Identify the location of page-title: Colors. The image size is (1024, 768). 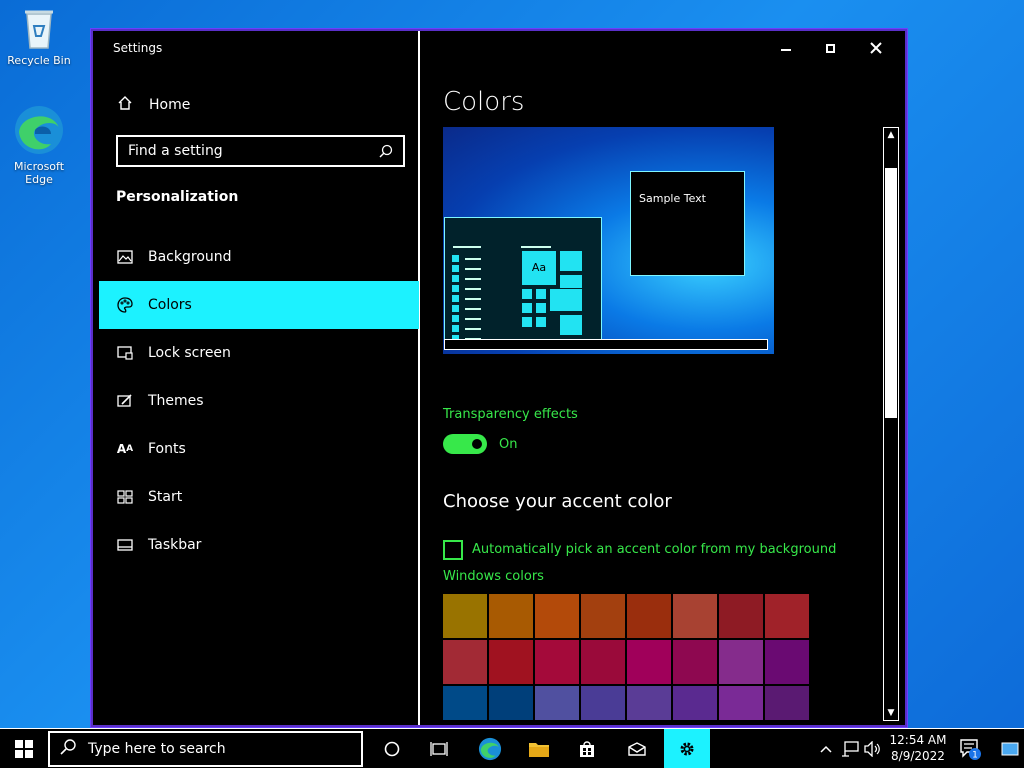
(484, 102).